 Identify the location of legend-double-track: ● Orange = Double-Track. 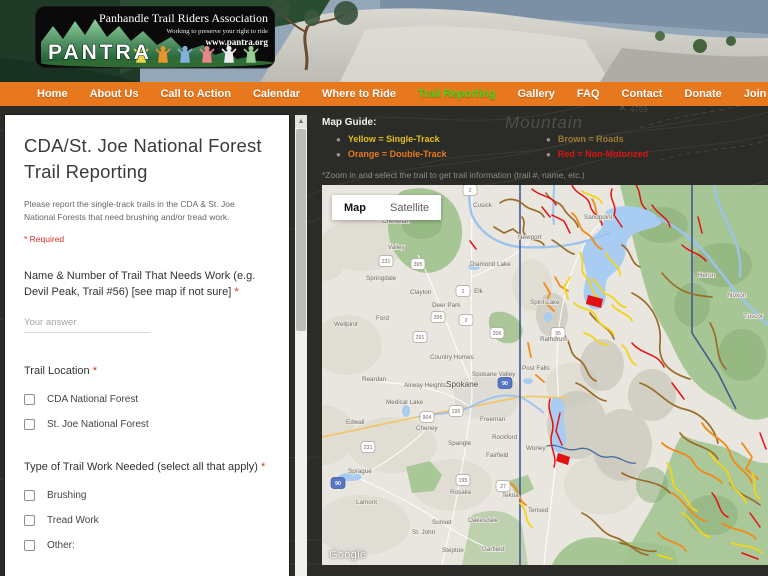
(407, 154).